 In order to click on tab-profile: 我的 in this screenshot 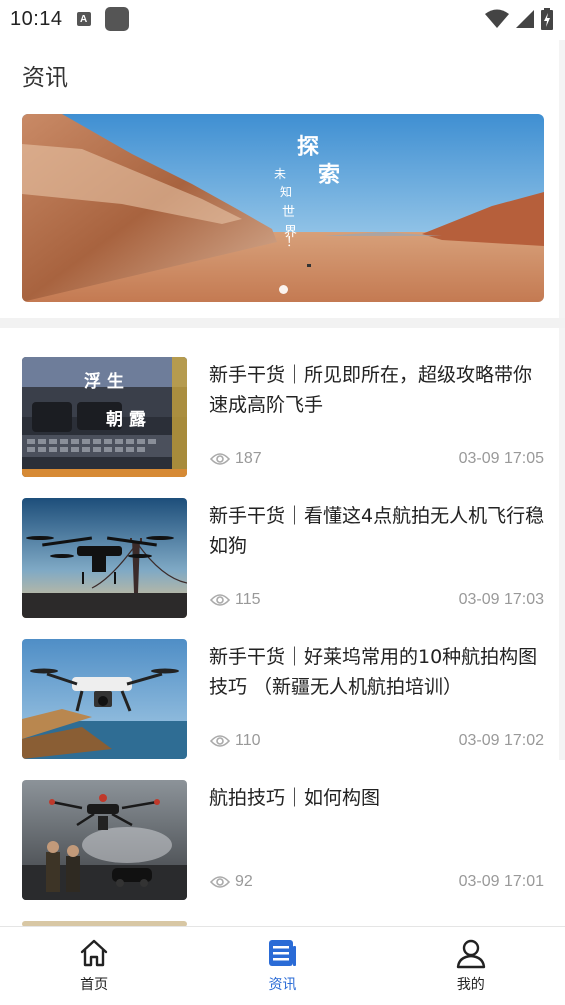, I will do `click(471, 966)`.